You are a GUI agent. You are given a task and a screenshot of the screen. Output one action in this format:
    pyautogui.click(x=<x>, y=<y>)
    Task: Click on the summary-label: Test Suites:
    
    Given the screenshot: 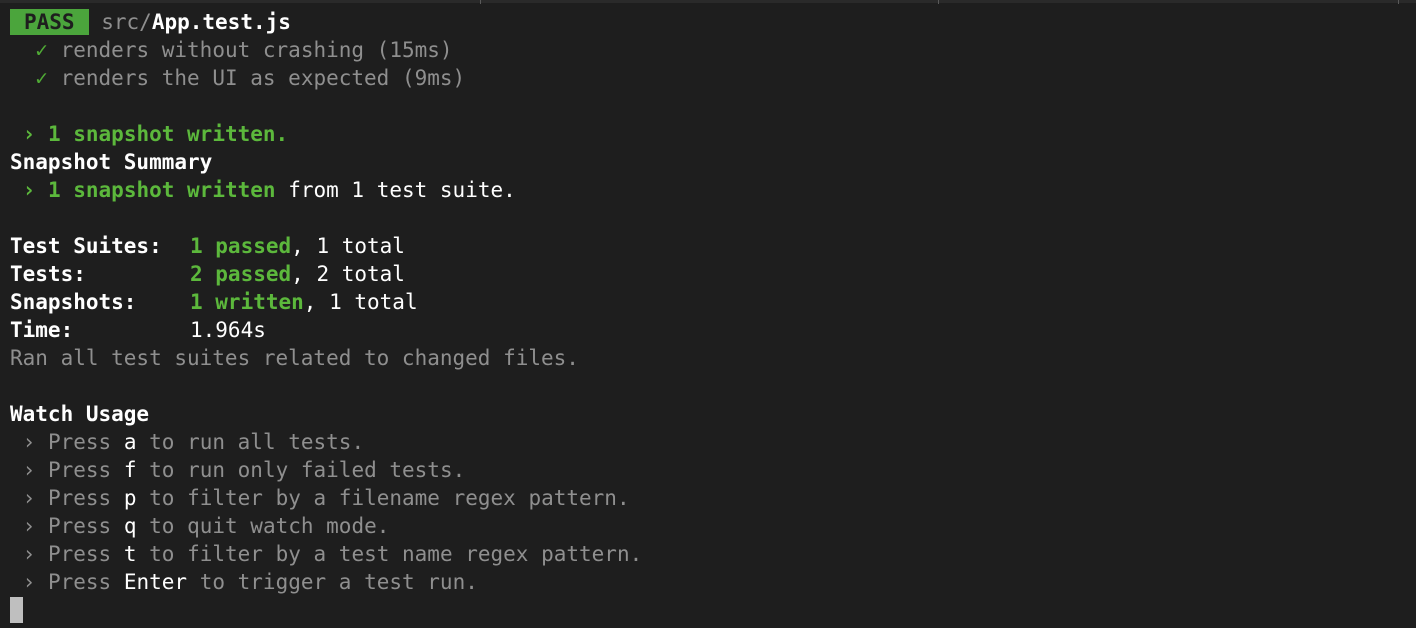 What is the action you would take?
    pyautogui.click(x=86, y=246)
    